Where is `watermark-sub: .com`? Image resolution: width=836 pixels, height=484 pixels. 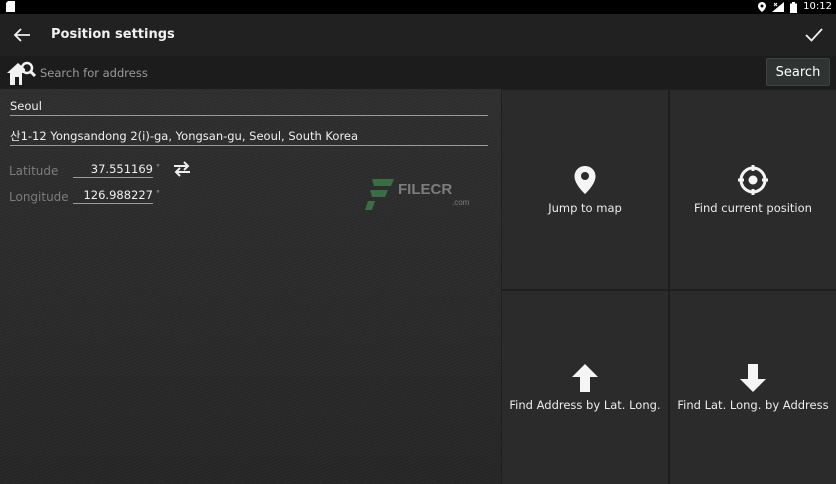
watermark-sub: .com is located at coordinates (461, 202).